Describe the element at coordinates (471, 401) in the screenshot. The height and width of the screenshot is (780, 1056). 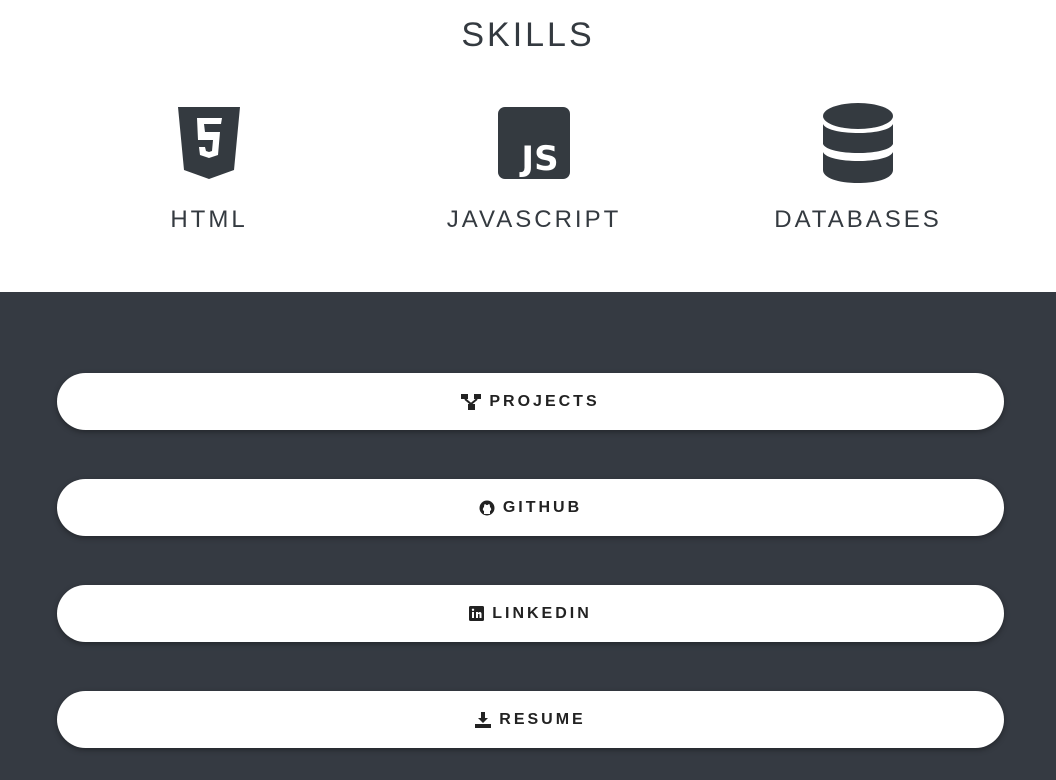
I see `sitemap-icon` at that location.